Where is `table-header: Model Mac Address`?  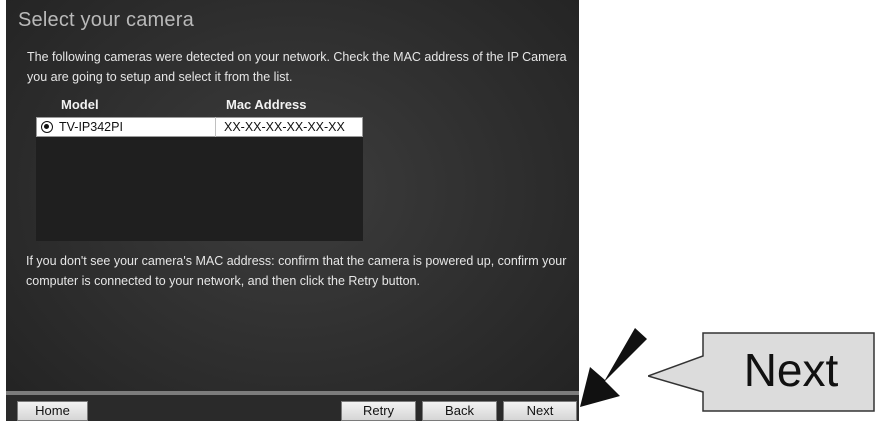 table-header: Model Mac Address is located at coordinates (199, 107).